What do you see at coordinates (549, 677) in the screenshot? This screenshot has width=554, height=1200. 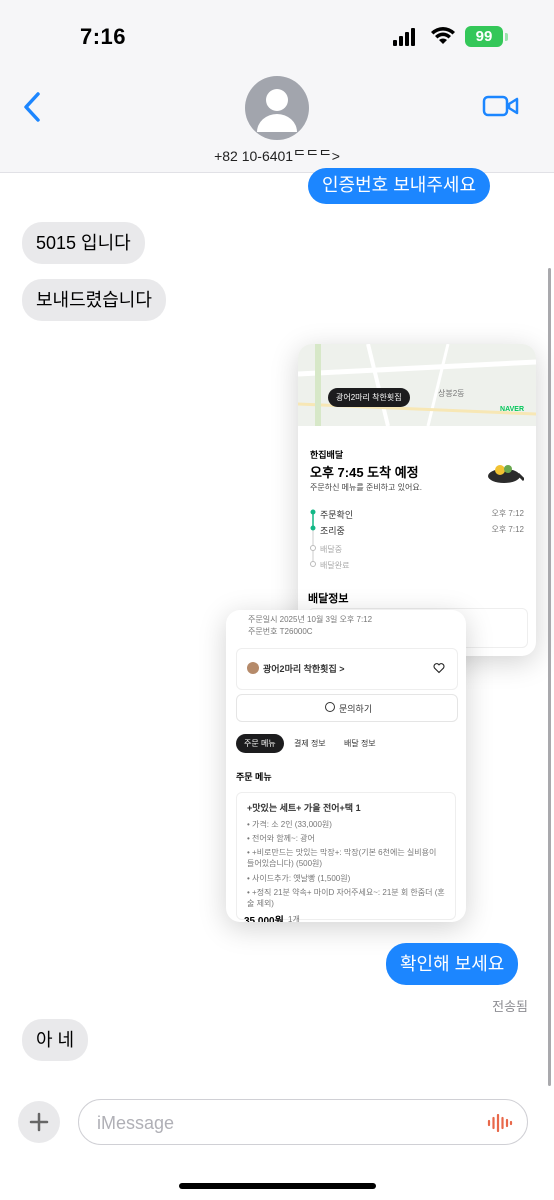 I see `scroll-indicator` at bounding box center [549, 677].